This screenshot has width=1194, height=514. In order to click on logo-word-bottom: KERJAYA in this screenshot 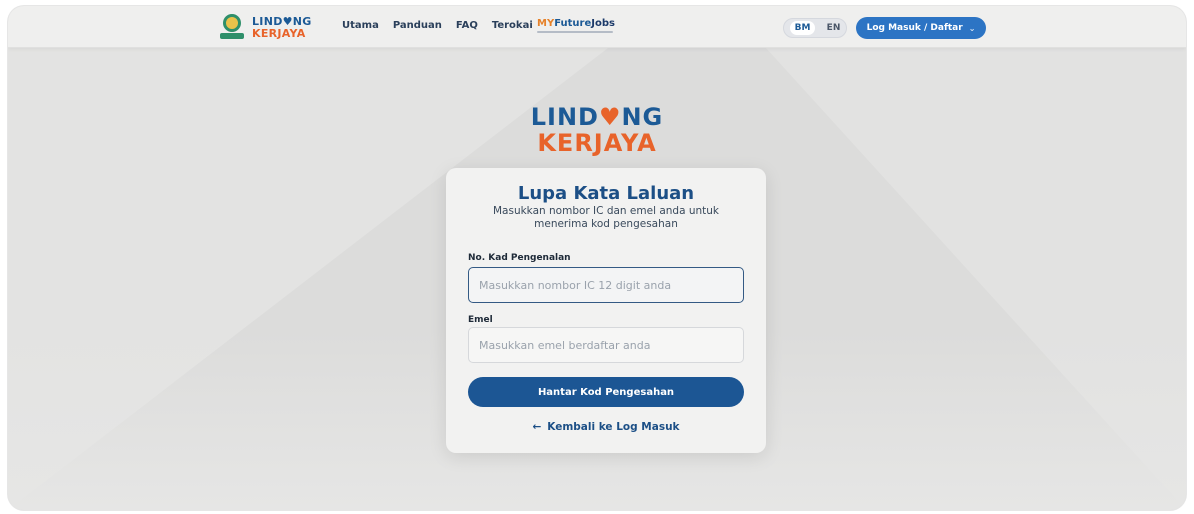, I will do `click(597, 143)`.